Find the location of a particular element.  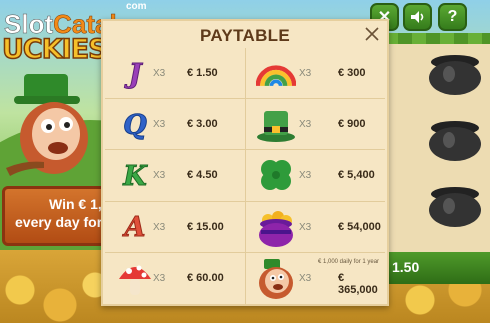

sound-icon is located at coordinates (416, 17).